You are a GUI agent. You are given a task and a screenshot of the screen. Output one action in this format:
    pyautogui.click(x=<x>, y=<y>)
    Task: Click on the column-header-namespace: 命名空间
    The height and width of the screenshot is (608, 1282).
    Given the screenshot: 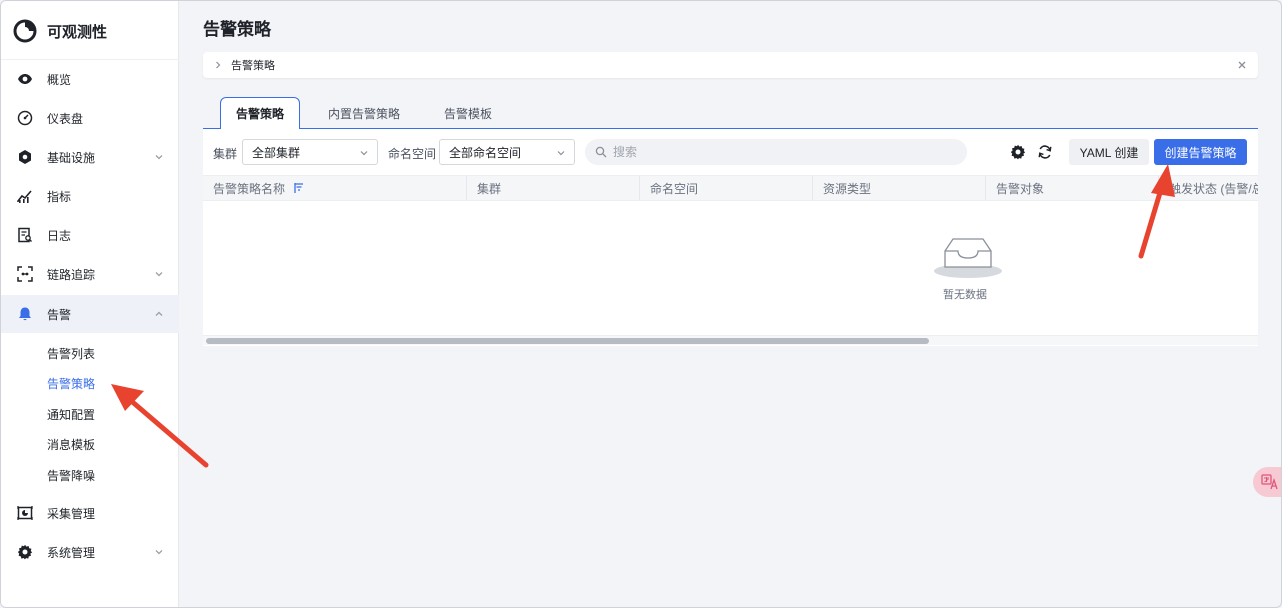 What is the action you would take?
    pyautogui.click(x=726, y=188)
    